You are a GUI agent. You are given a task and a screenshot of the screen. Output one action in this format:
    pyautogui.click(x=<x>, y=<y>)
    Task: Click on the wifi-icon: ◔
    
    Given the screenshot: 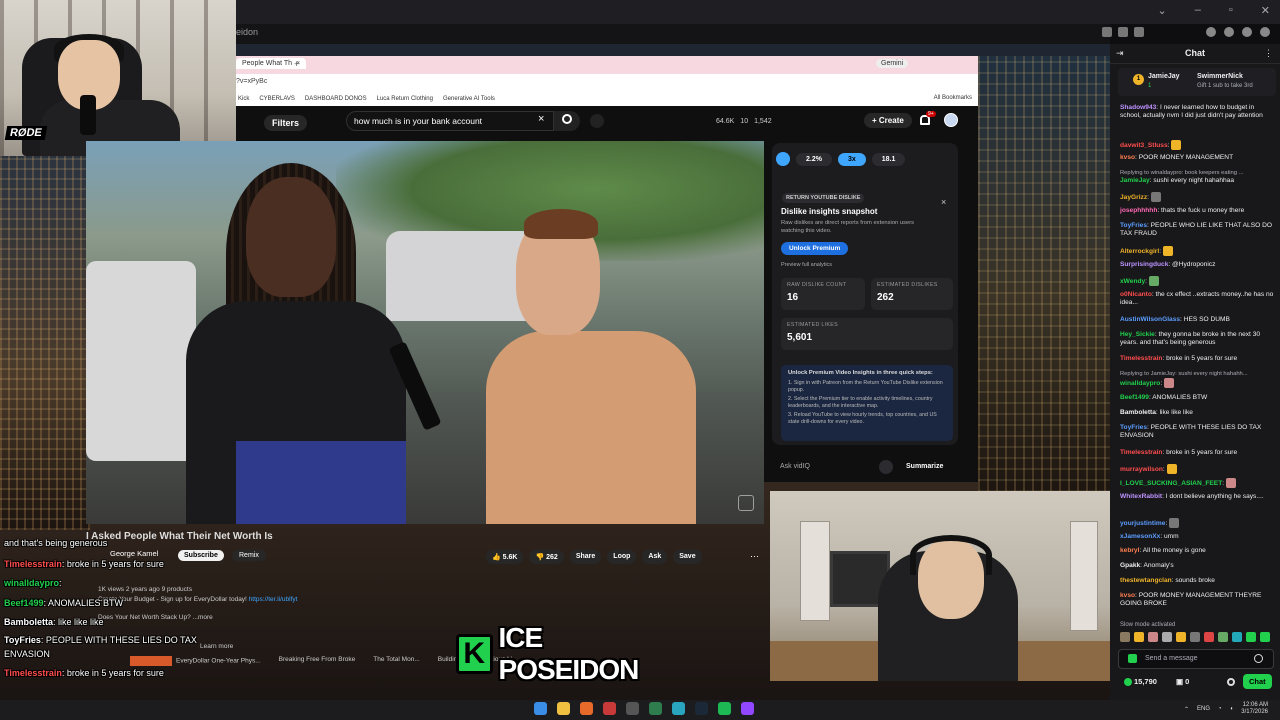 What is the action you would take?
    pyautogui.click(x=1220, y=709)
    